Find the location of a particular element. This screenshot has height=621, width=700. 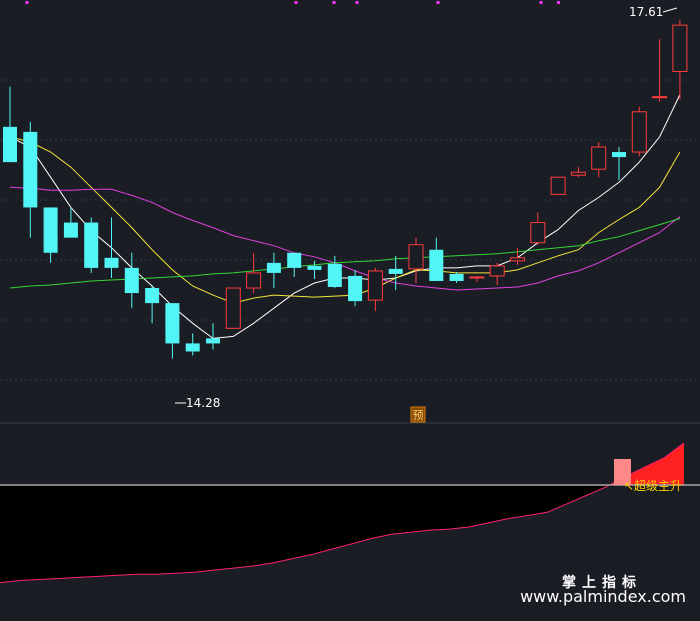

signal-tag-text: 预 is located at coordinates (418, 415).